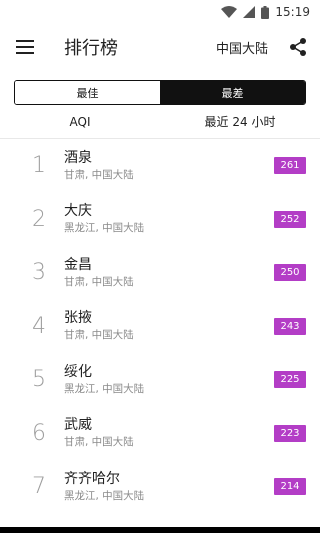 This screenshot has width=320, height=533. Describe the element at coordinates (242, 47) in the screenshot. I see `region-selector: 中国大陆` at that location.